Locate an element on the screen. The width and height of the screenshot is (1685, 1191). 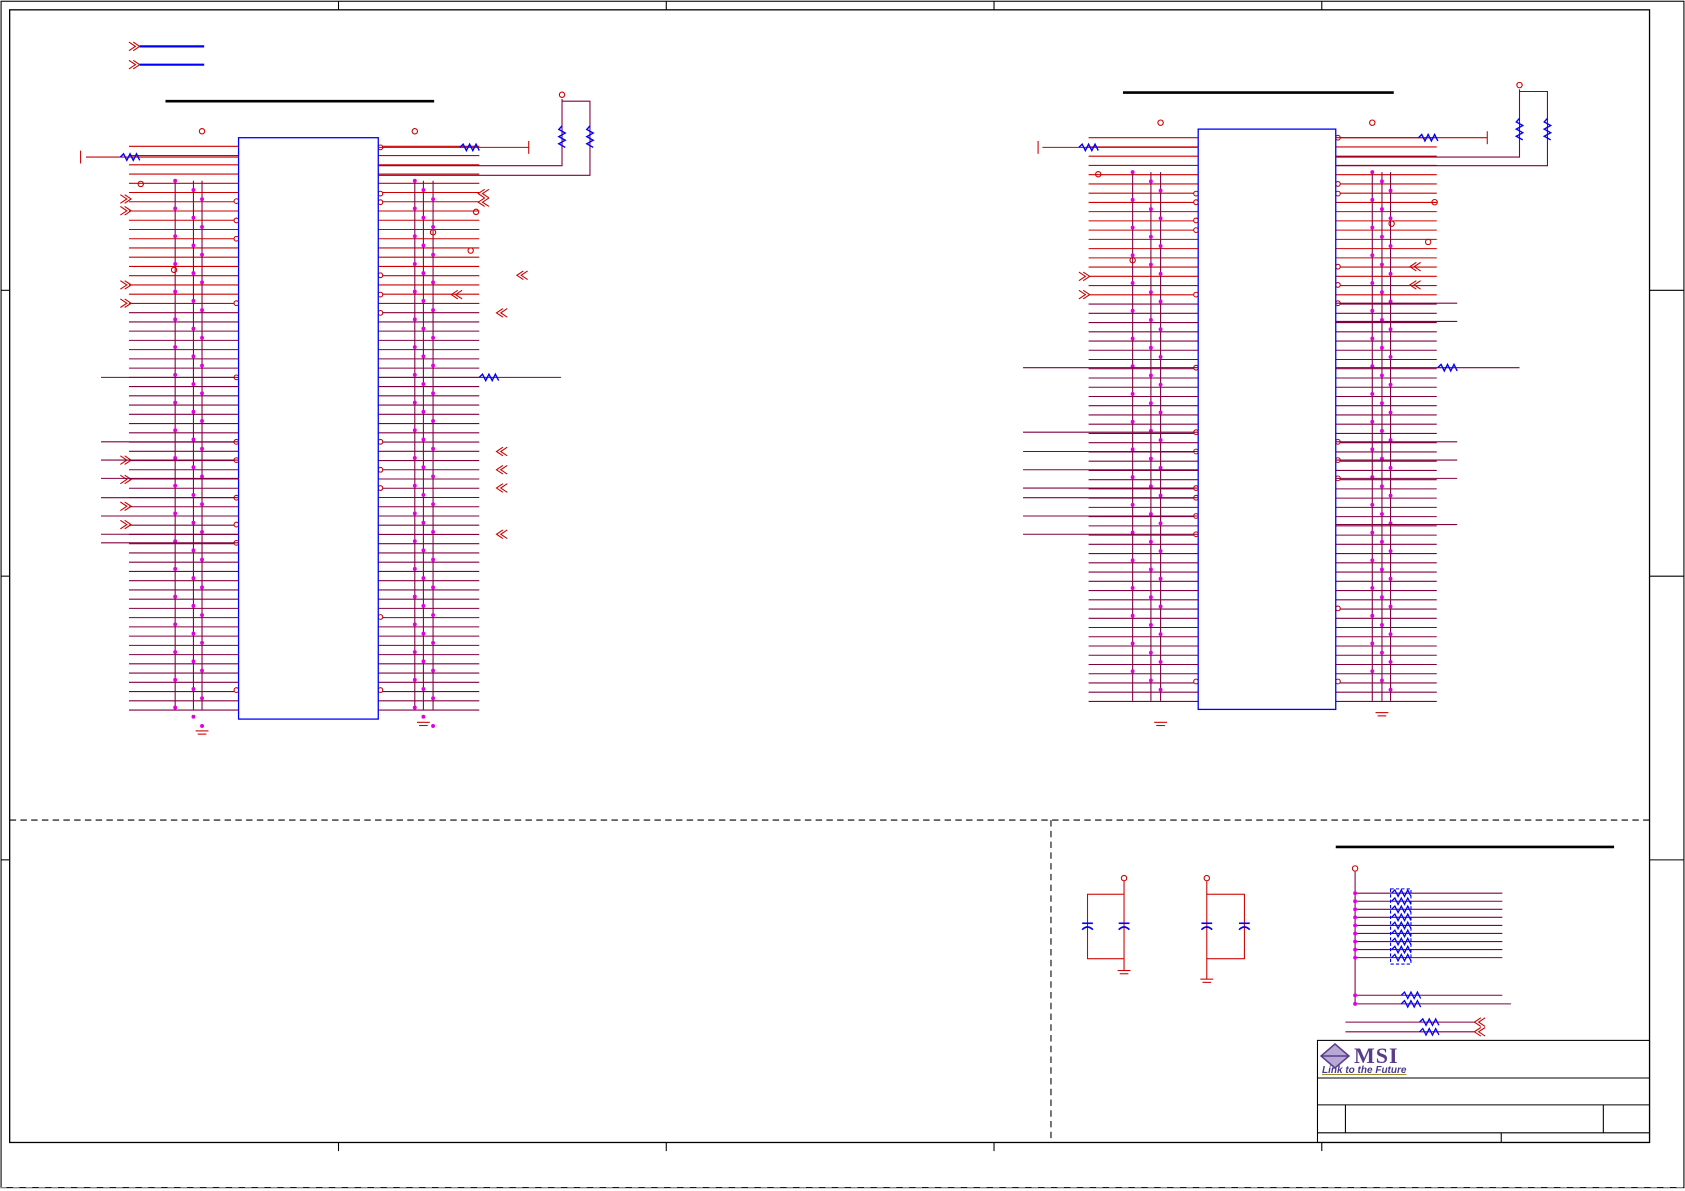
pullup-wire is located at coordinates (484, 137).